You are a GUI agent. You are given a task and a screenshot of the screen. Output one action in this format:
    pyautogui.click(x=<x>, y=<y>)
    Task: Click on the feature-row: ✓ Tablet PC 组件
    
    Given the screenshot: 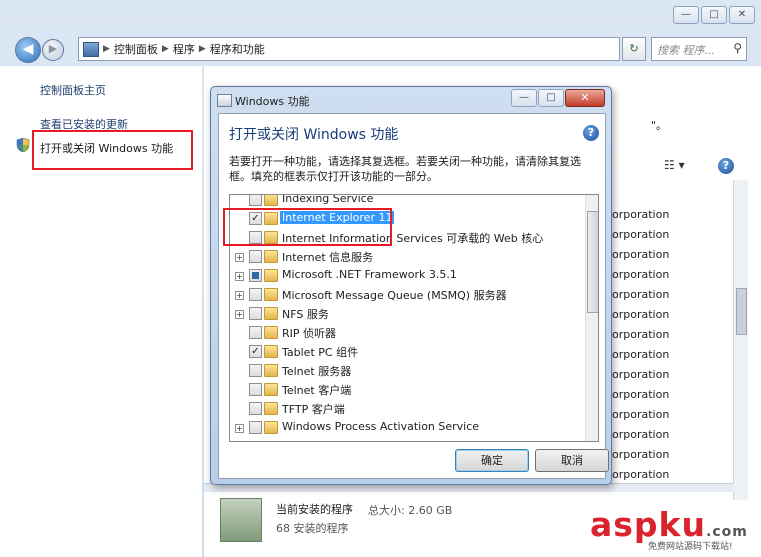 What is the action you would take?
    pyautogui.click(x=406, y=352)
    